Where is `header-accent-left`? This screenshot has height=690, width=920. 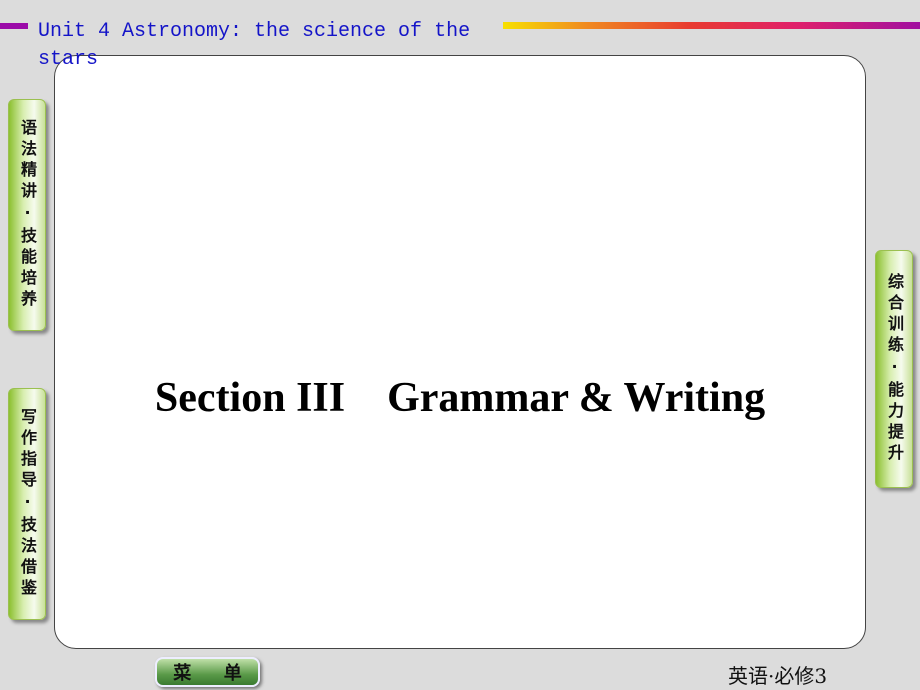
header-accent-left is located at coordinates (14, 26).